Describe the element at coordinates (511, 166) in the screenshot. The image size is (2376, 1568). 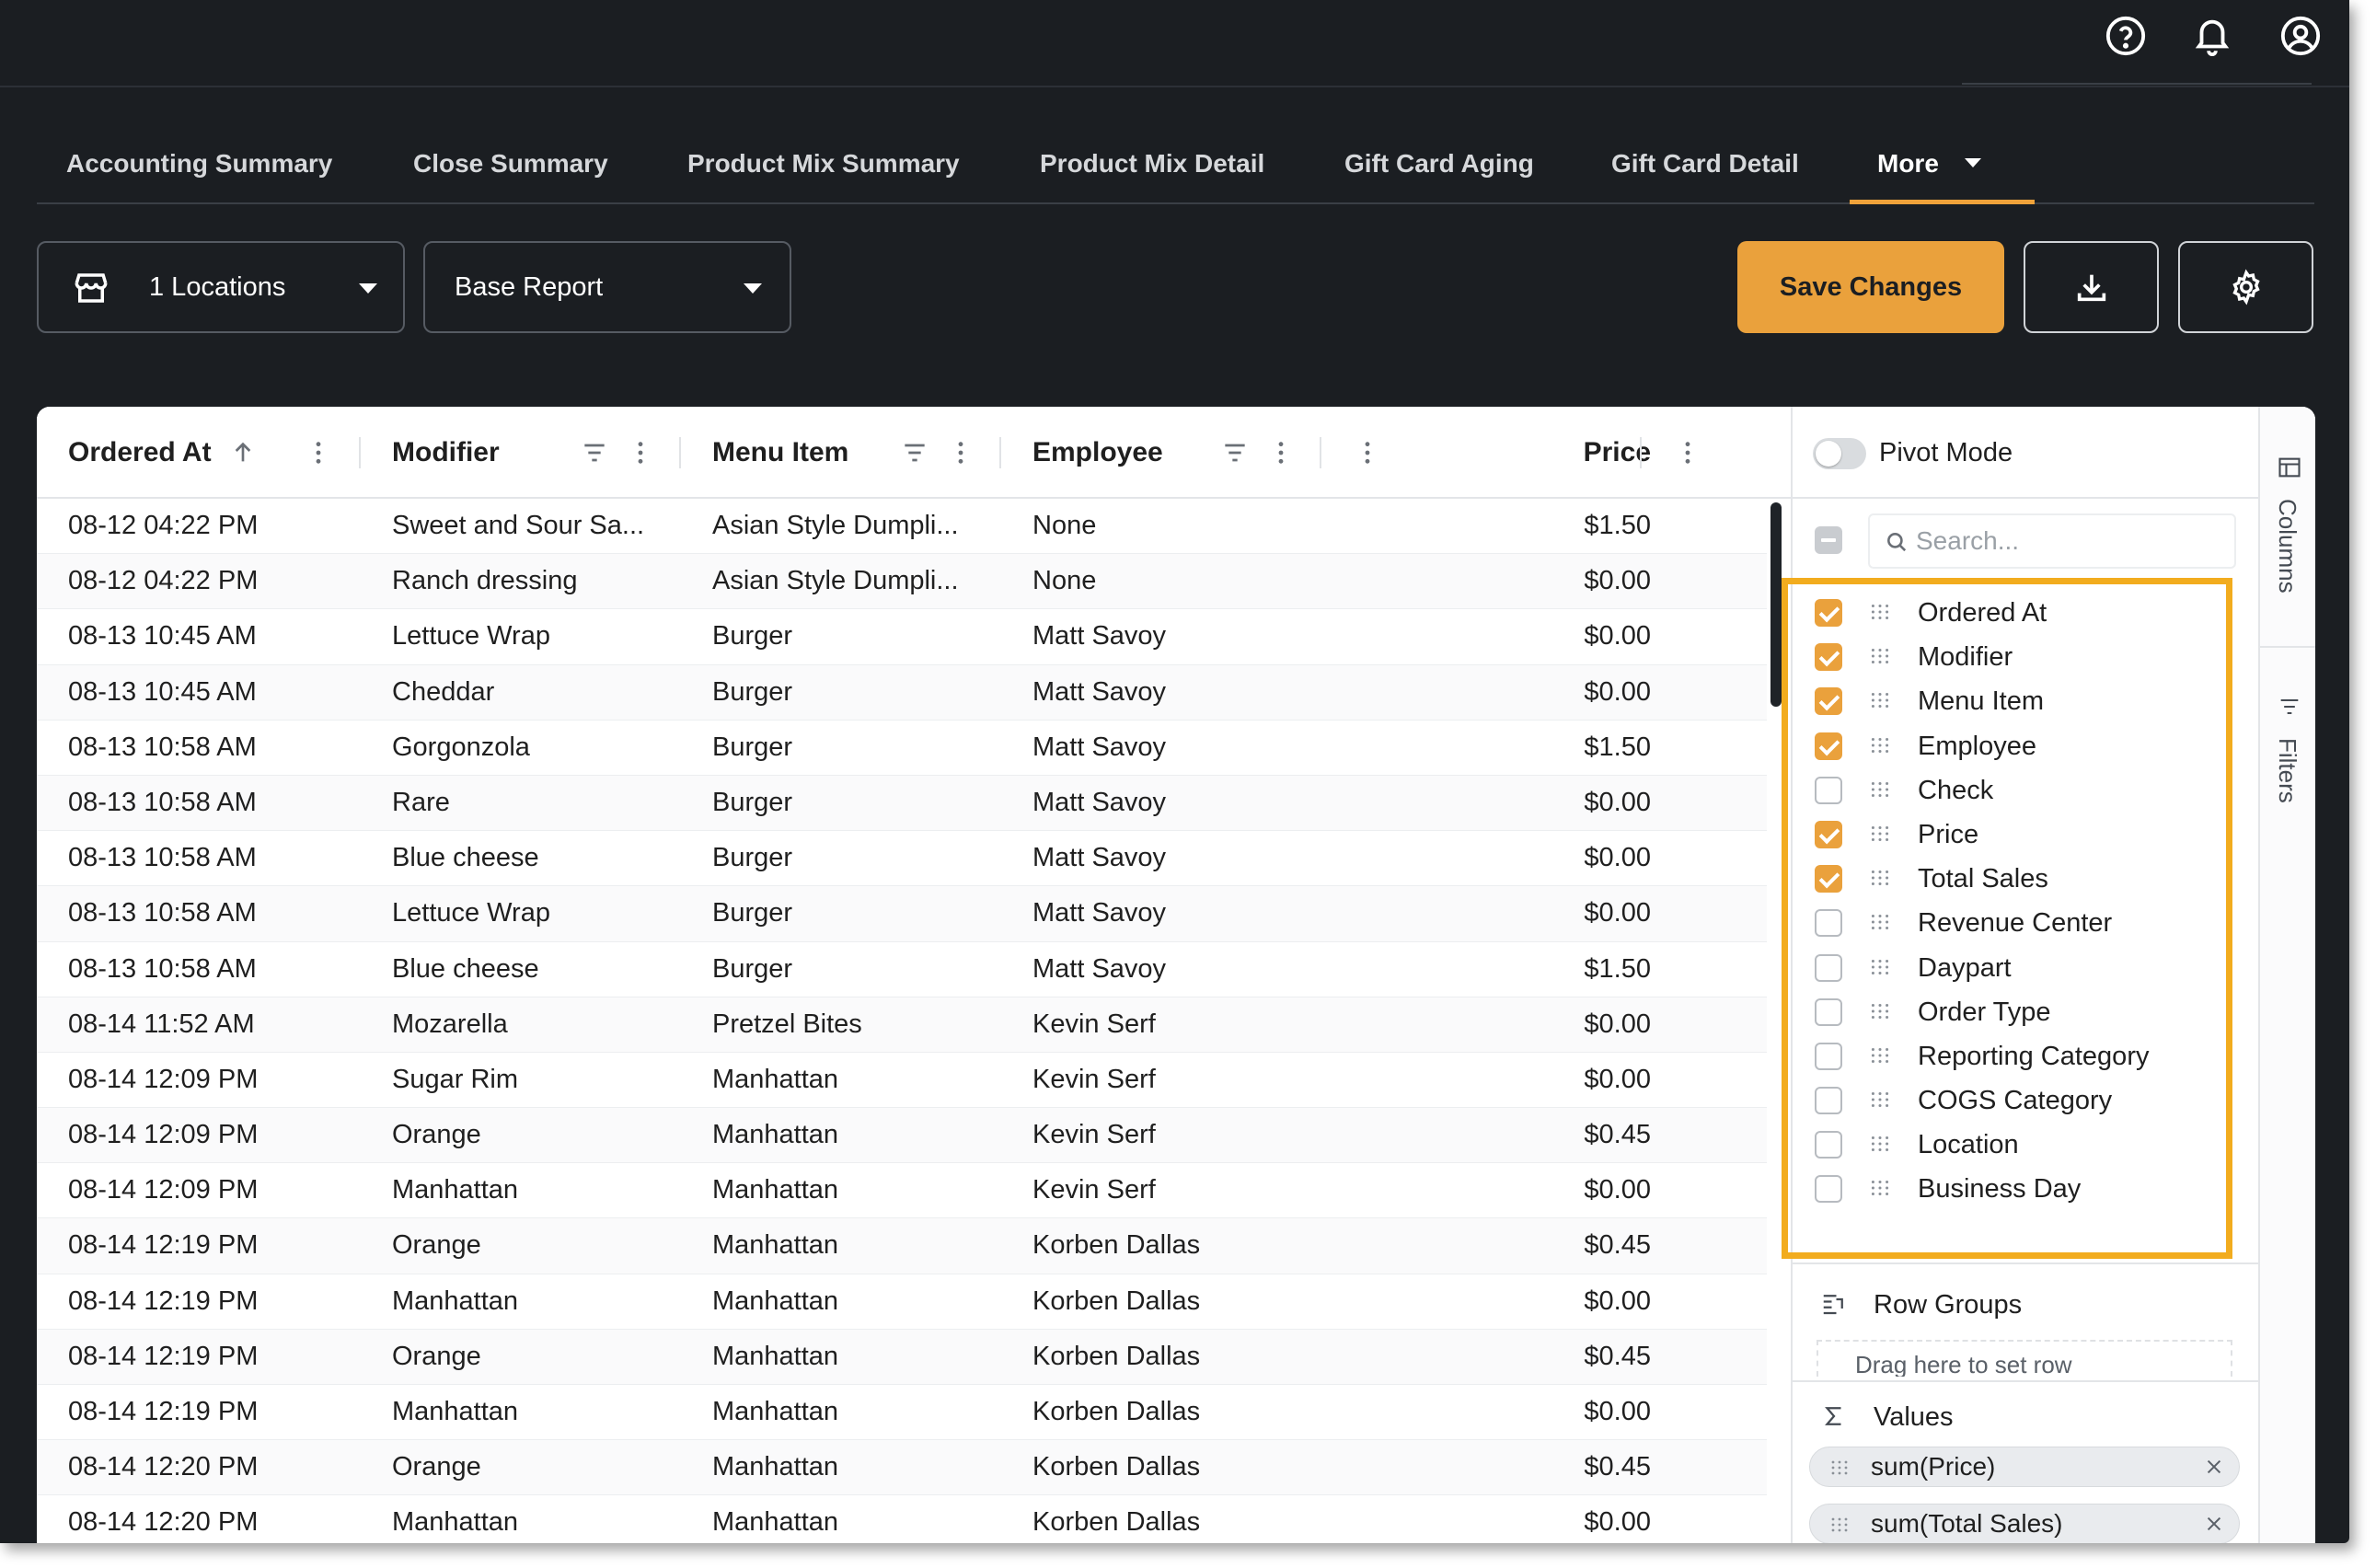
I see `tab-close-summary: Close Summary` at that location.